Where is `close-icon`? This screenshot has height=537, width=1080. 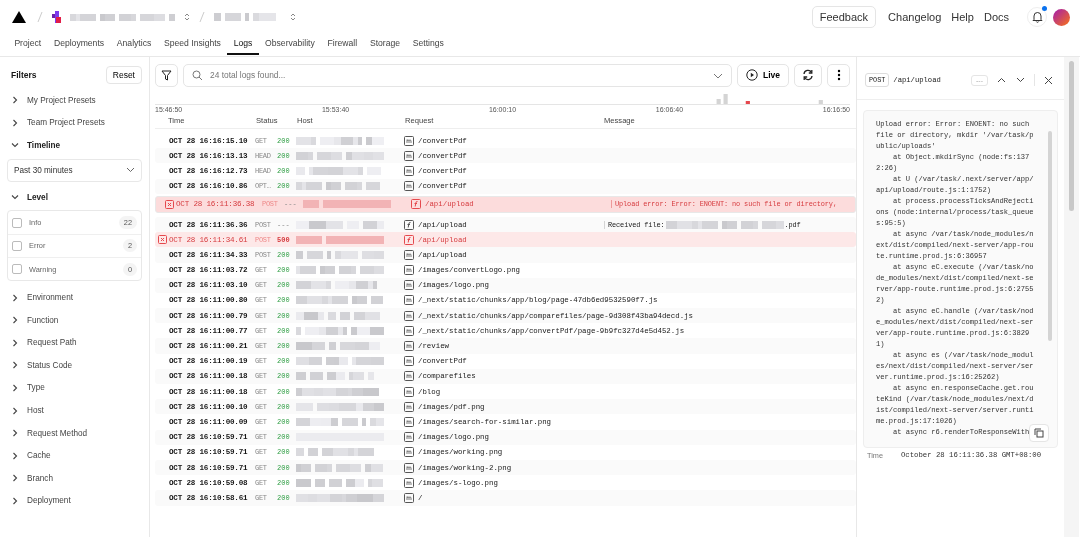
close-icon is located at coordinates (1048, 80).